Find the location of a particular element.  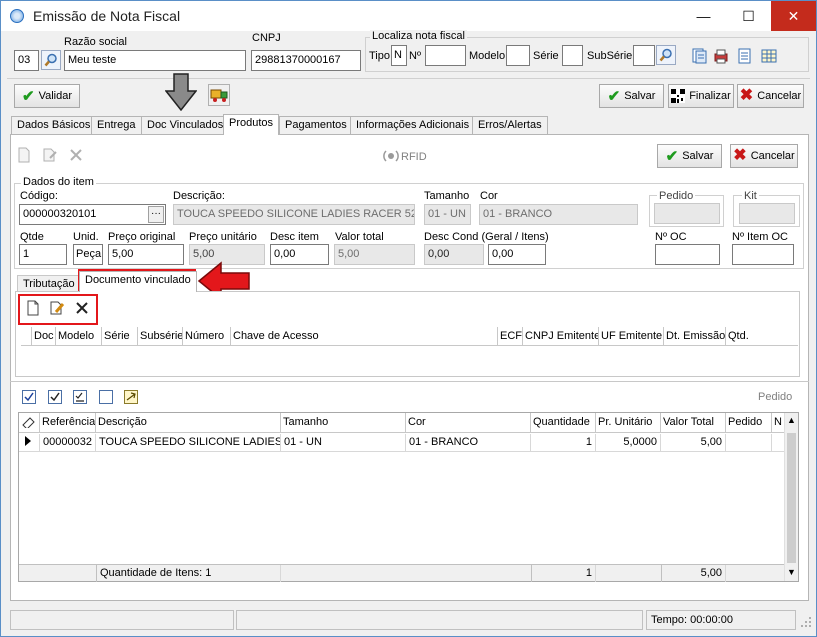

delete-document-icon is located at coordinates (83, 309).